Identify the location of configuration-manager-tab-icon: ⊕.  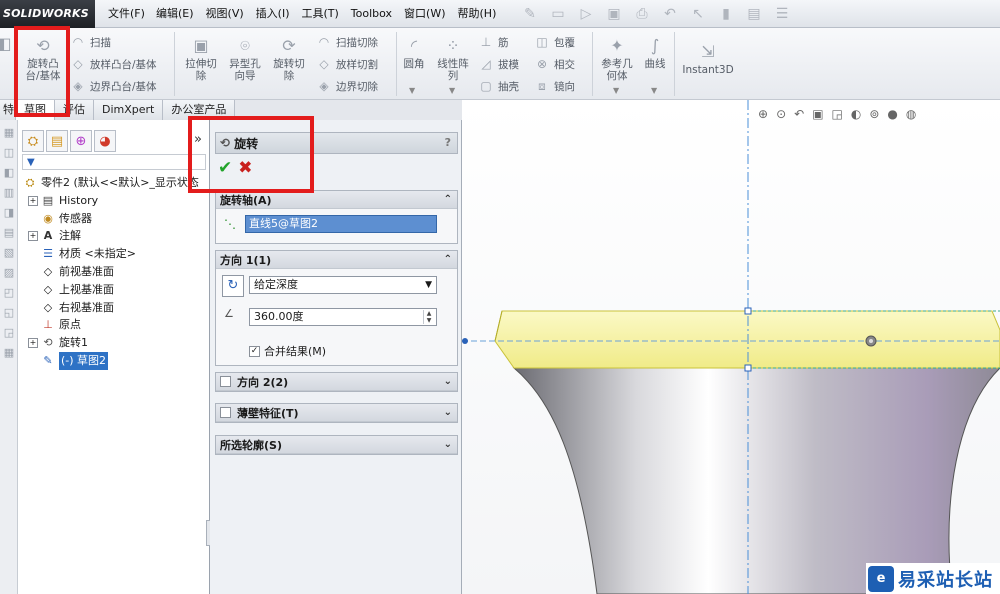
(81, 141).